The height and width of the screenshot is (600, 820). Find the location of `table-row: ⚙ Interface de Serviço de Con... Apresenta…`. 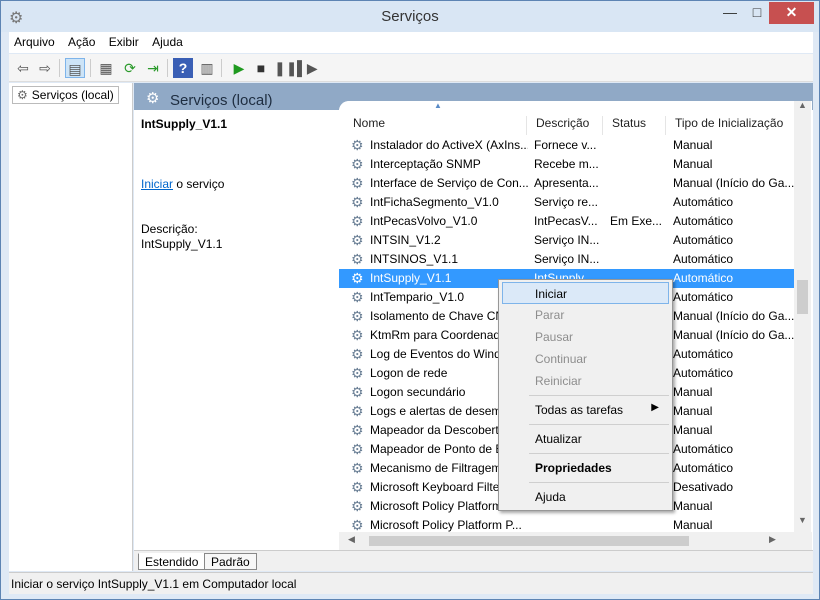

table-row: ⚙ Interface de Serviço de Con... Apresenta… is located at coordinates (566, 183).